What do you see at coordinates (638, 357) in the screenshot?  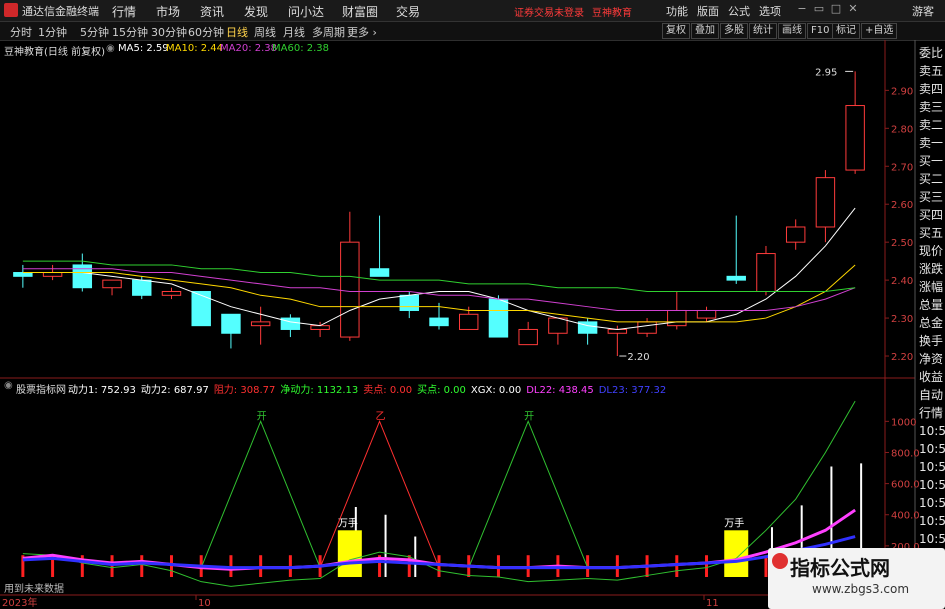 I see `low-price-label: 2.20` at bounding box center [638, 357].